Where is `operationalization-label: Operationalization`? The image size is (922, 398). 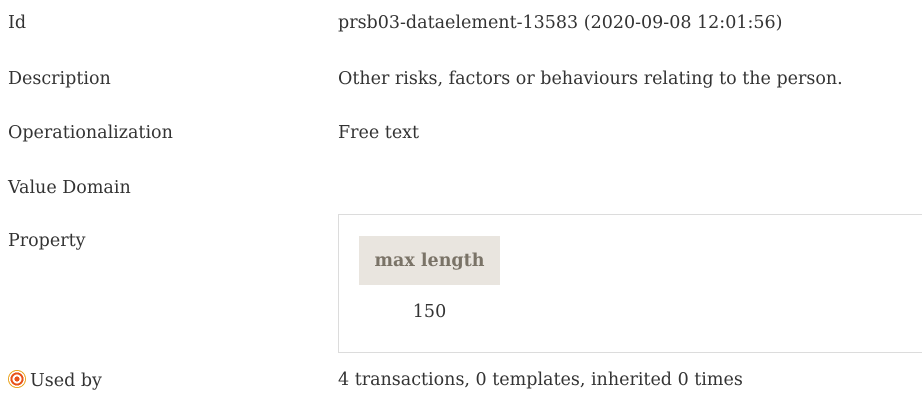
operationalization-label: Operationalization is located at coordinates (90, 133).